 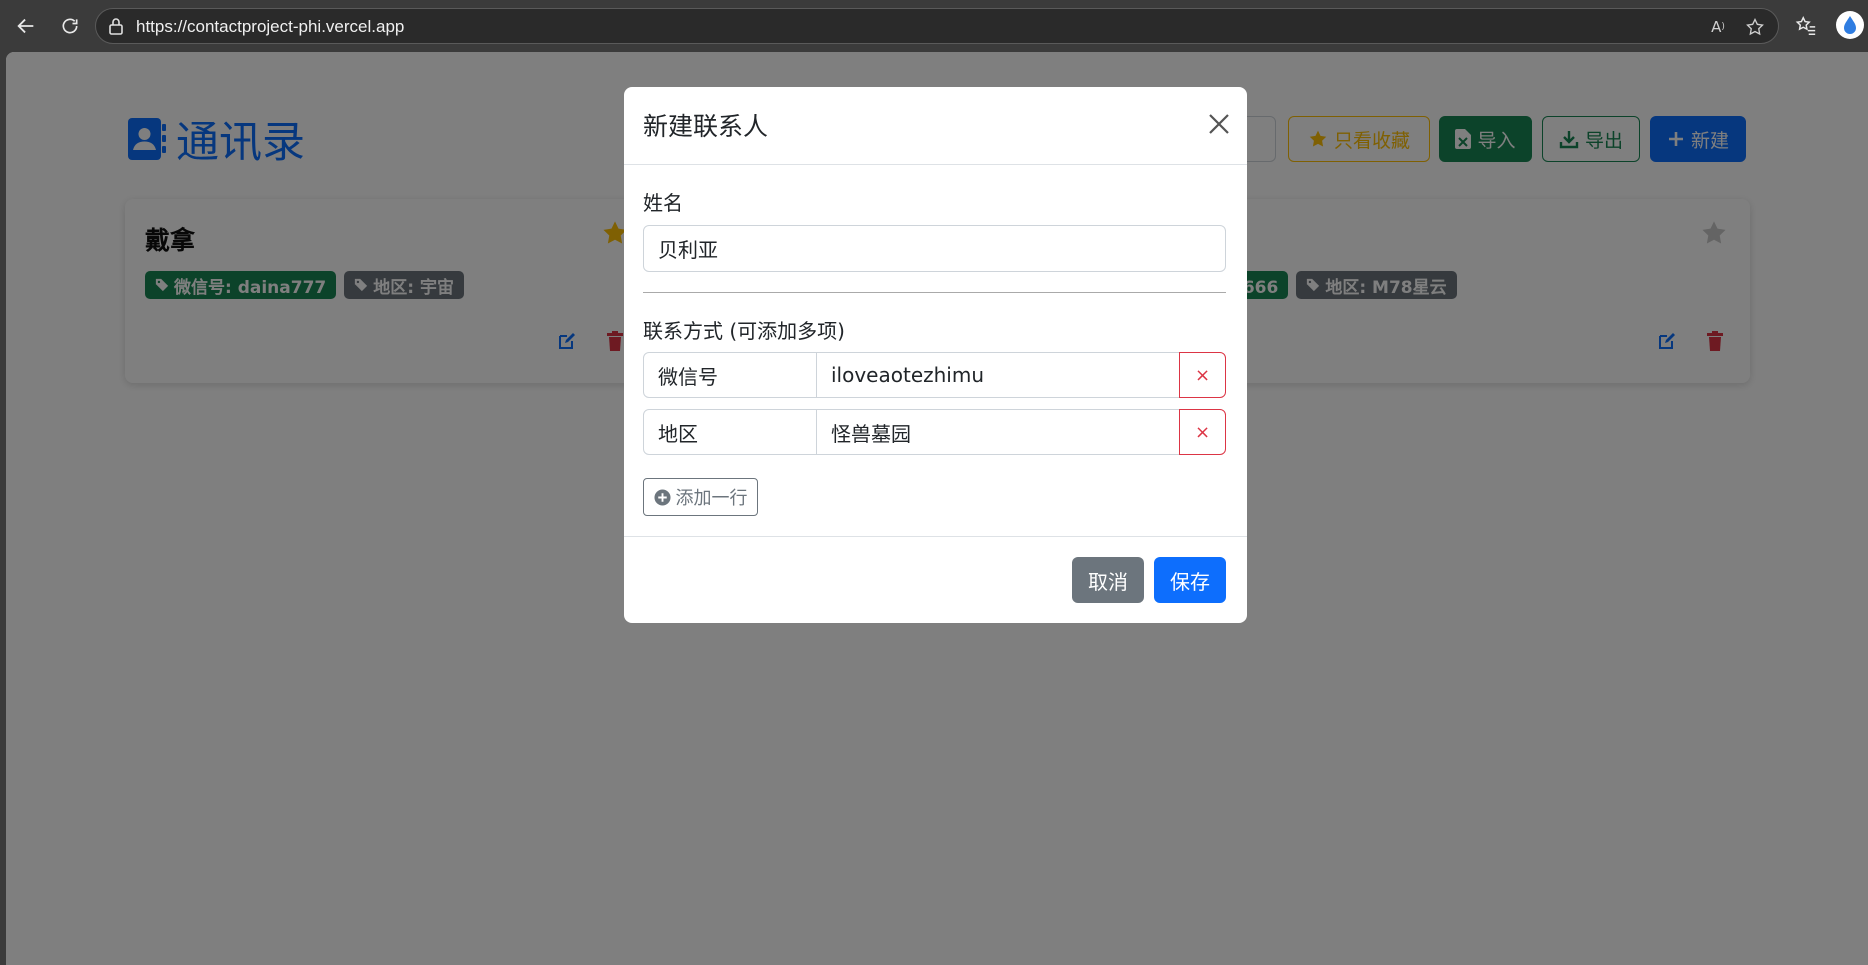 What do you see at coordinates (934, 248) in the screenshot?
I see `name-input: 贝利亚` at bounding box center [934, 248].